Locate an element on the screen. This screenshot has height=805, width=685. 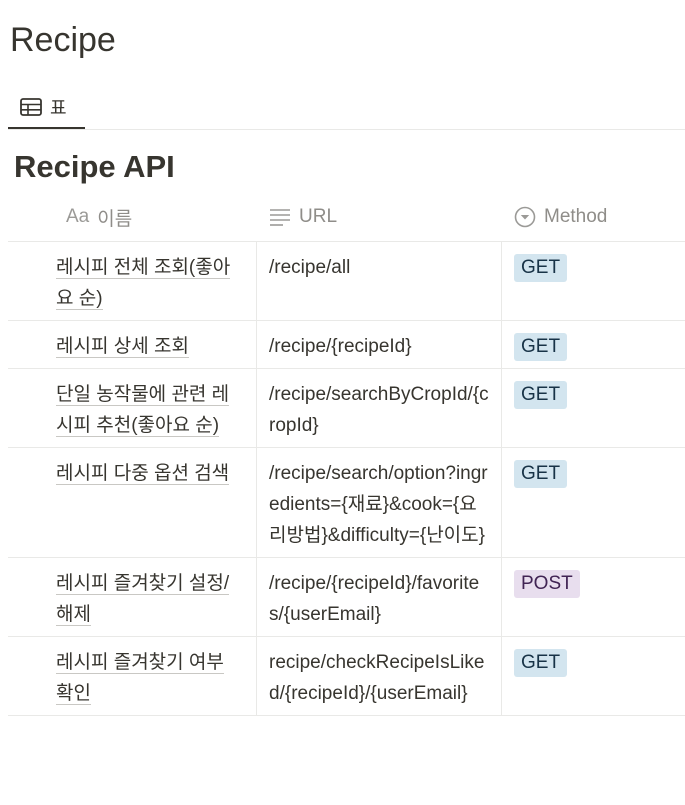
column-header-name-label: 이름 is located at coordinates (115, 219).